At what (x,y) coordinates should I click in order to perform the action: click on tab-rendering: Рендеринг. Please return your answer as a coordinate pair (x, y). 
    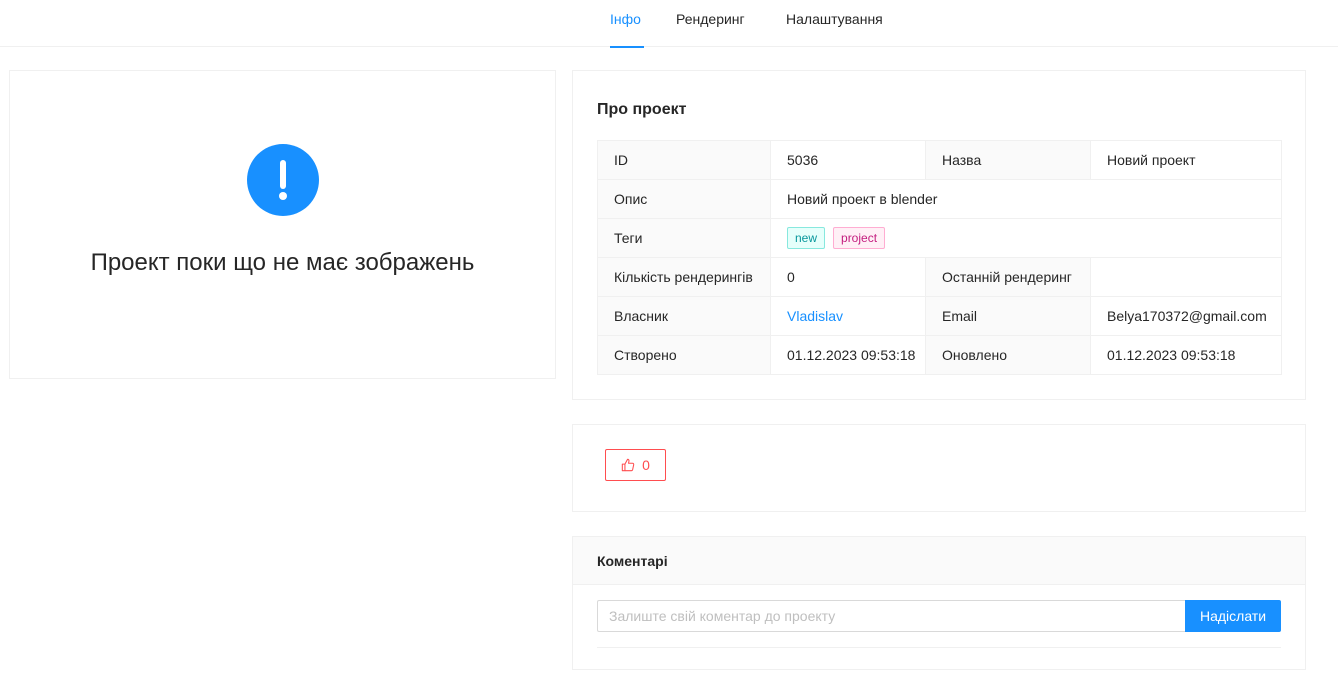
    Looking at the image, I should click on (710, 23).